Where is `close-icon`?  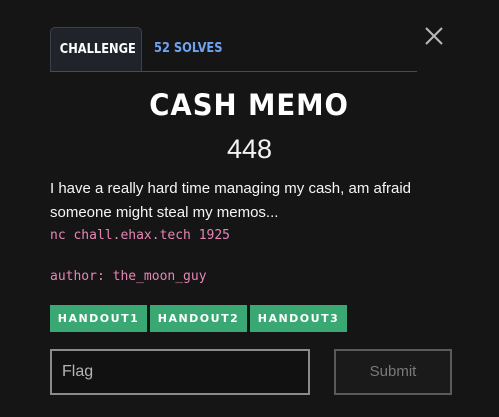 close-icon is located at coordinates (434, 36).